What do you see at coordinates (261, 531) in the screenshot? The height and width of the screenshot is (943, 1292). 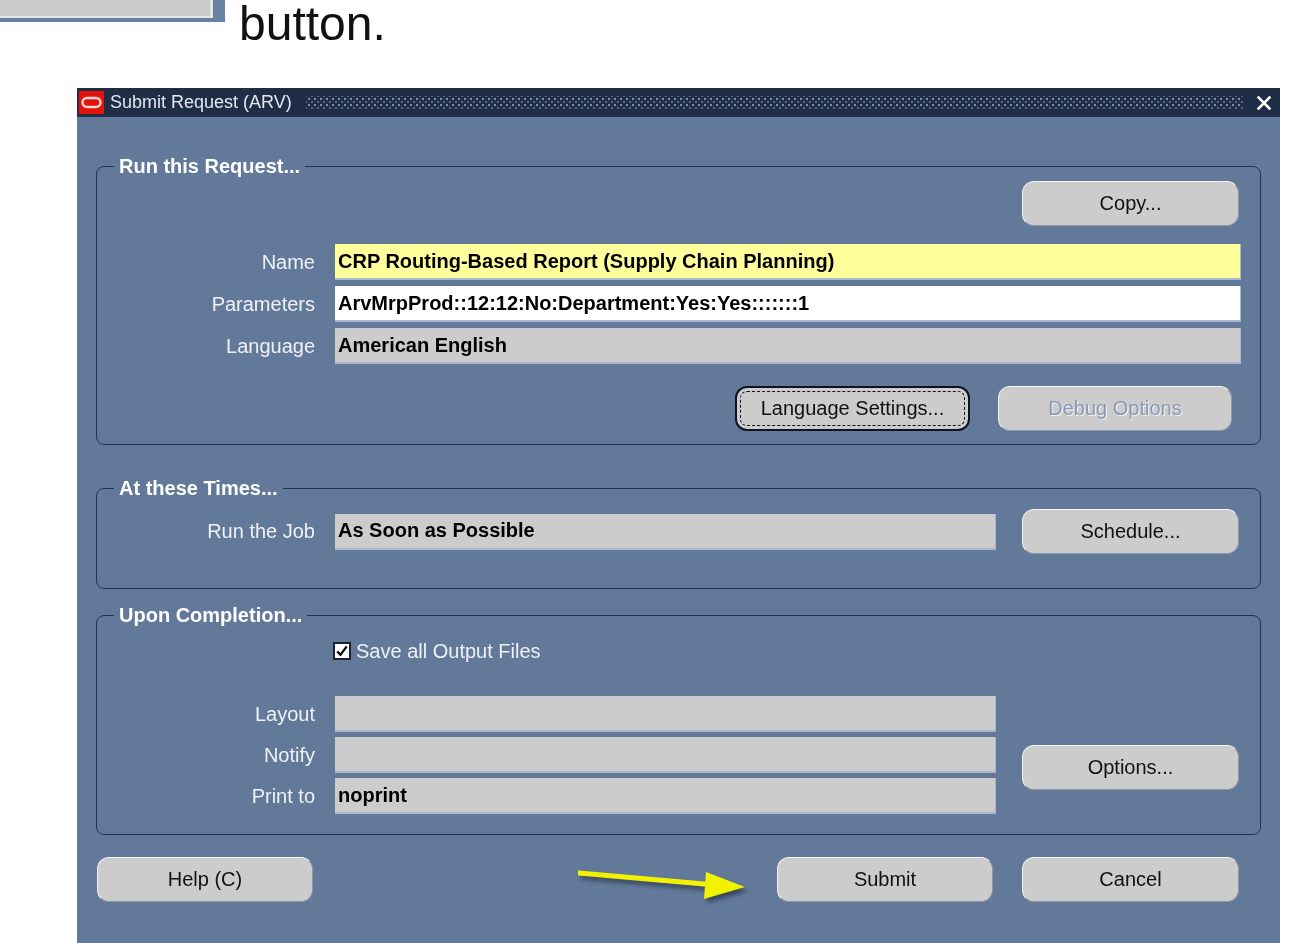 I see `field-label: Run the Job` at bounding box center [261, 531].